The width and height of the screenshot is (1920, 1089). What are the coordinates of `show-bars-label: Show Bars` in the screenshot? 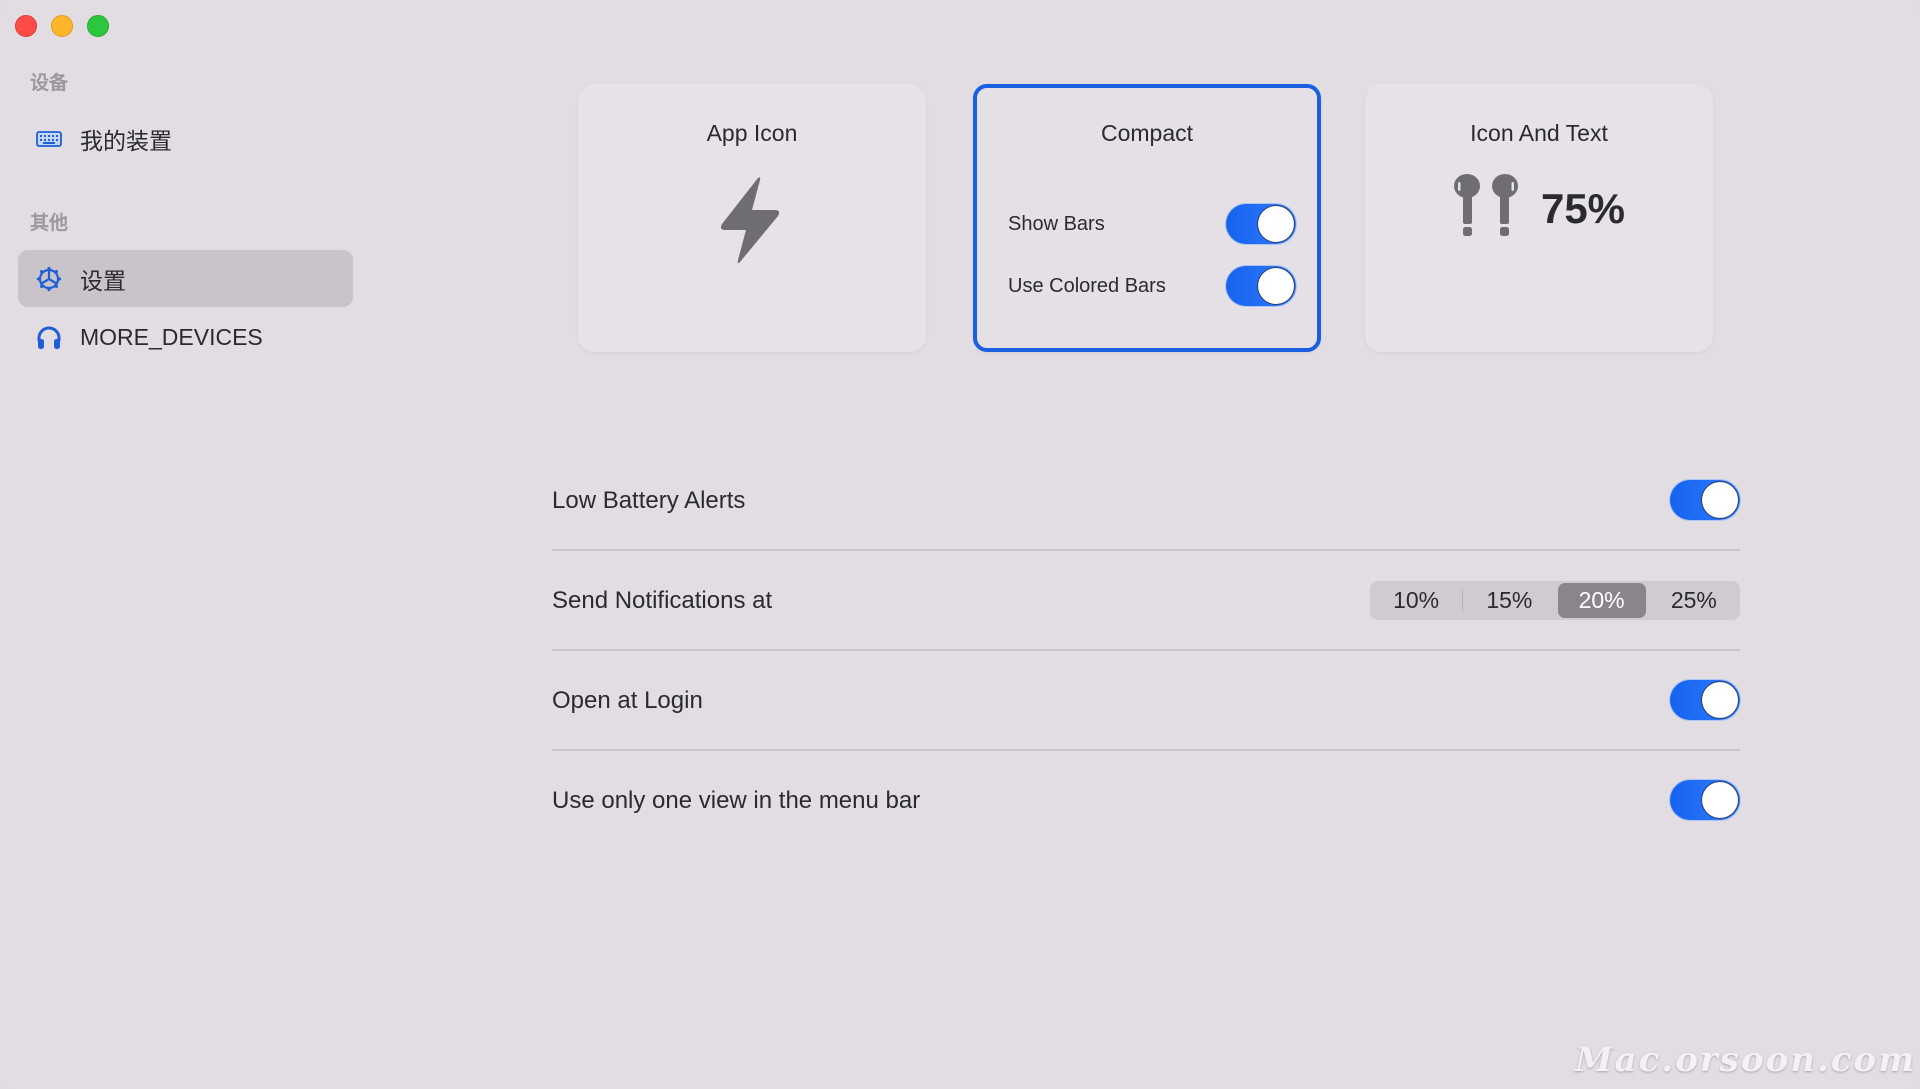 It's located at (1056, 224).